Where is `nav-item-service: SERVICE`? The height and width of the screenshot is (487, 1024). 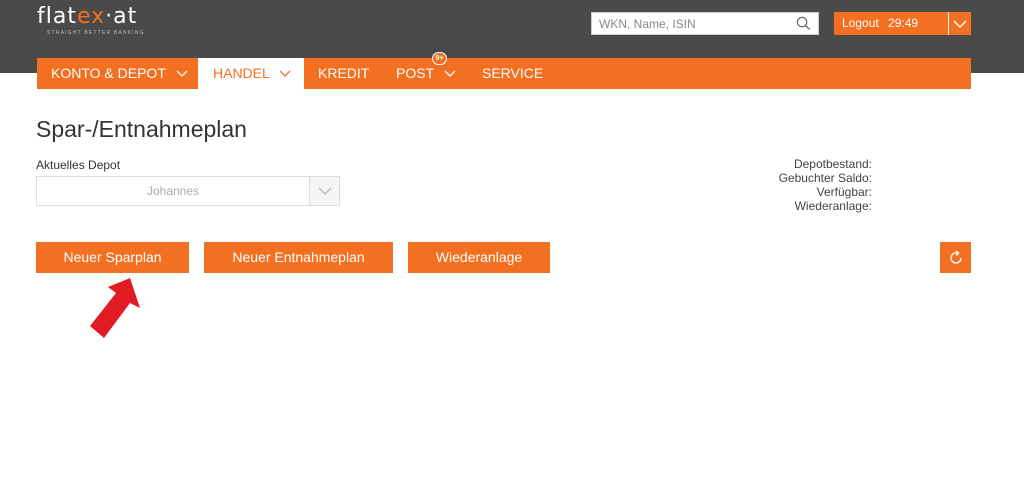
nav-item-service: SERVICE is located at coordinates (512, 73).